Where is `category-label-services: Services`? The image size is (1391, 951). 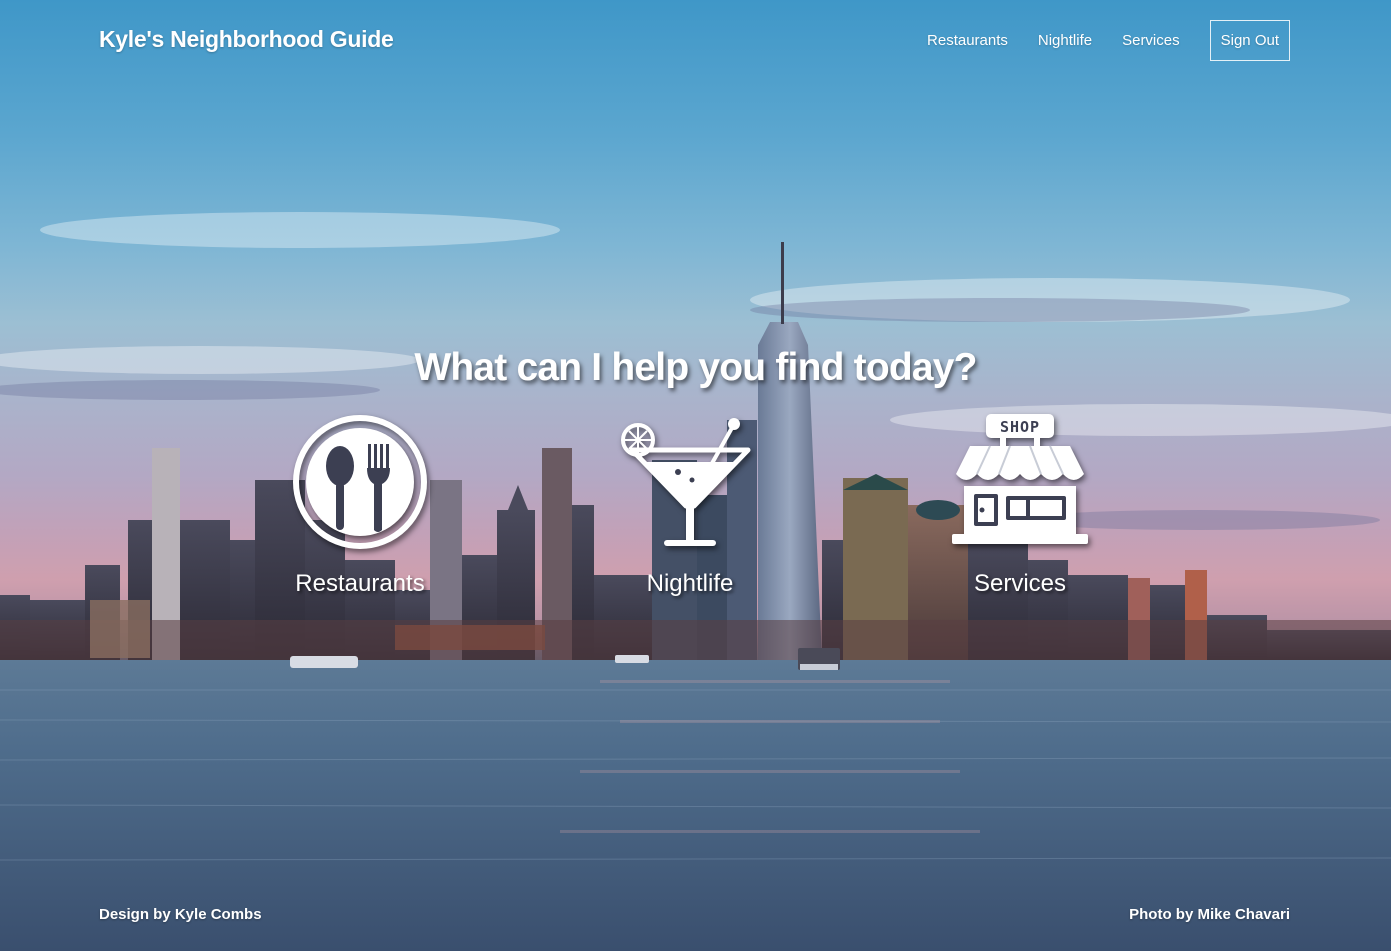 category-label-services: Services is located at coordinates (1020, 584).